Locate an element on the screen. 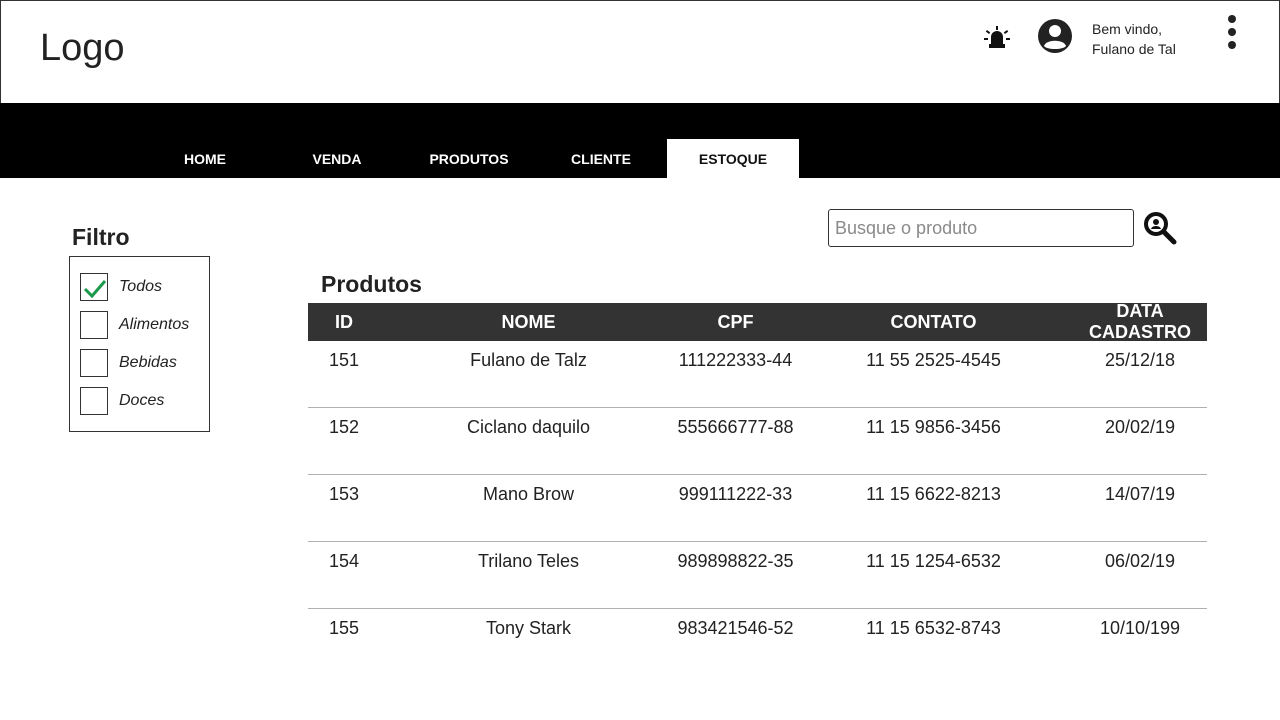 The width and height of the screenshot is (1280, 720). cell-contato: 11 55 2525-4545 is located at coordinates (933, 360).